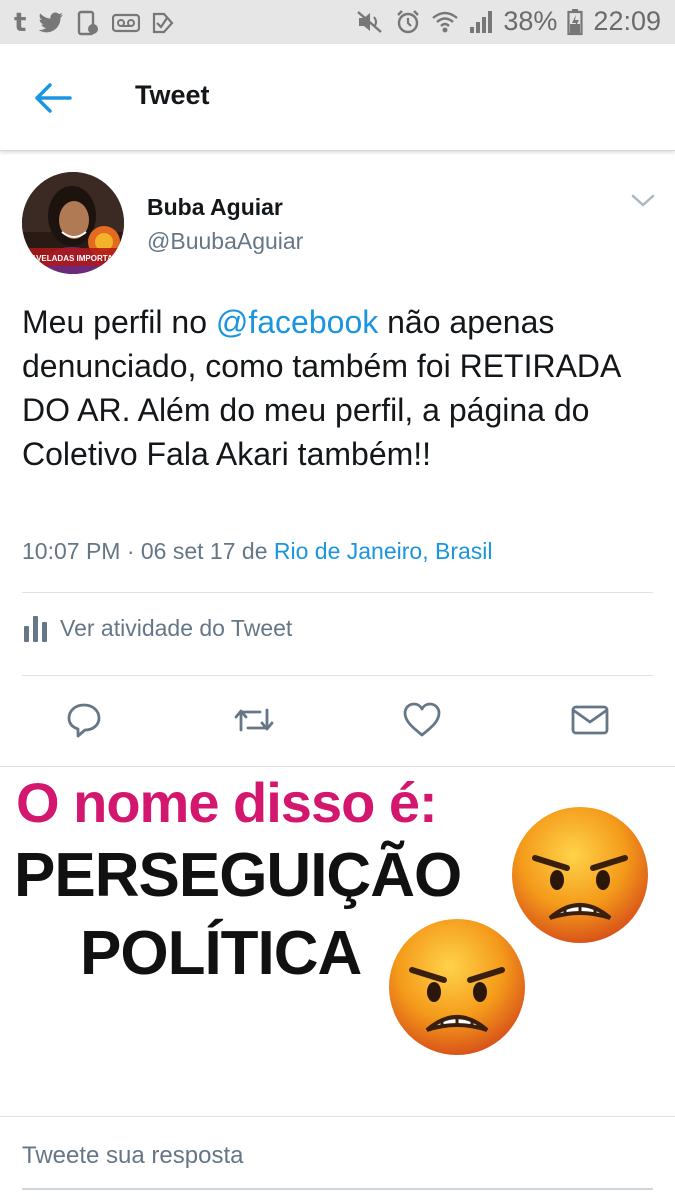 This screenshot has height=1200, width=675. What do you see at coordinates (337, 720) in the screenshot?
I see `tweet-actions` at bounding box center [337, 720].